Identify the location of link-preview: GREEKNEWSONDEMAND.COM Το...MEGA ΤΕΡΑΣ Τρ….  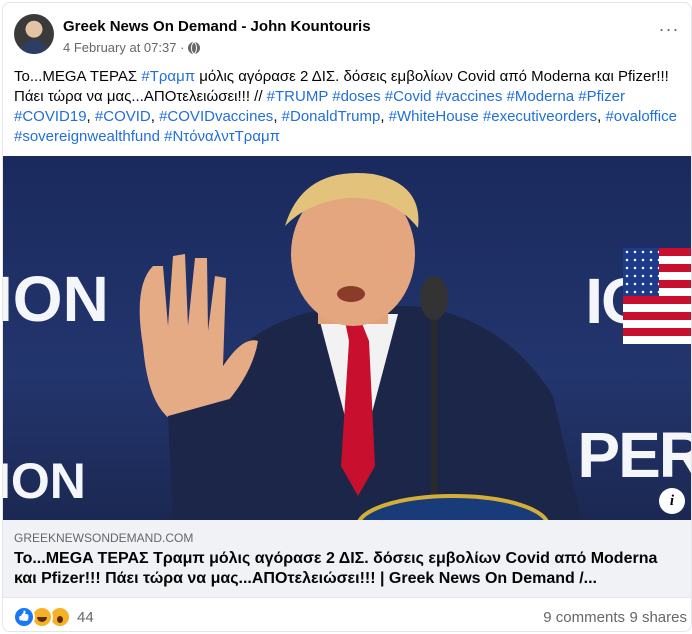
(347, 559).